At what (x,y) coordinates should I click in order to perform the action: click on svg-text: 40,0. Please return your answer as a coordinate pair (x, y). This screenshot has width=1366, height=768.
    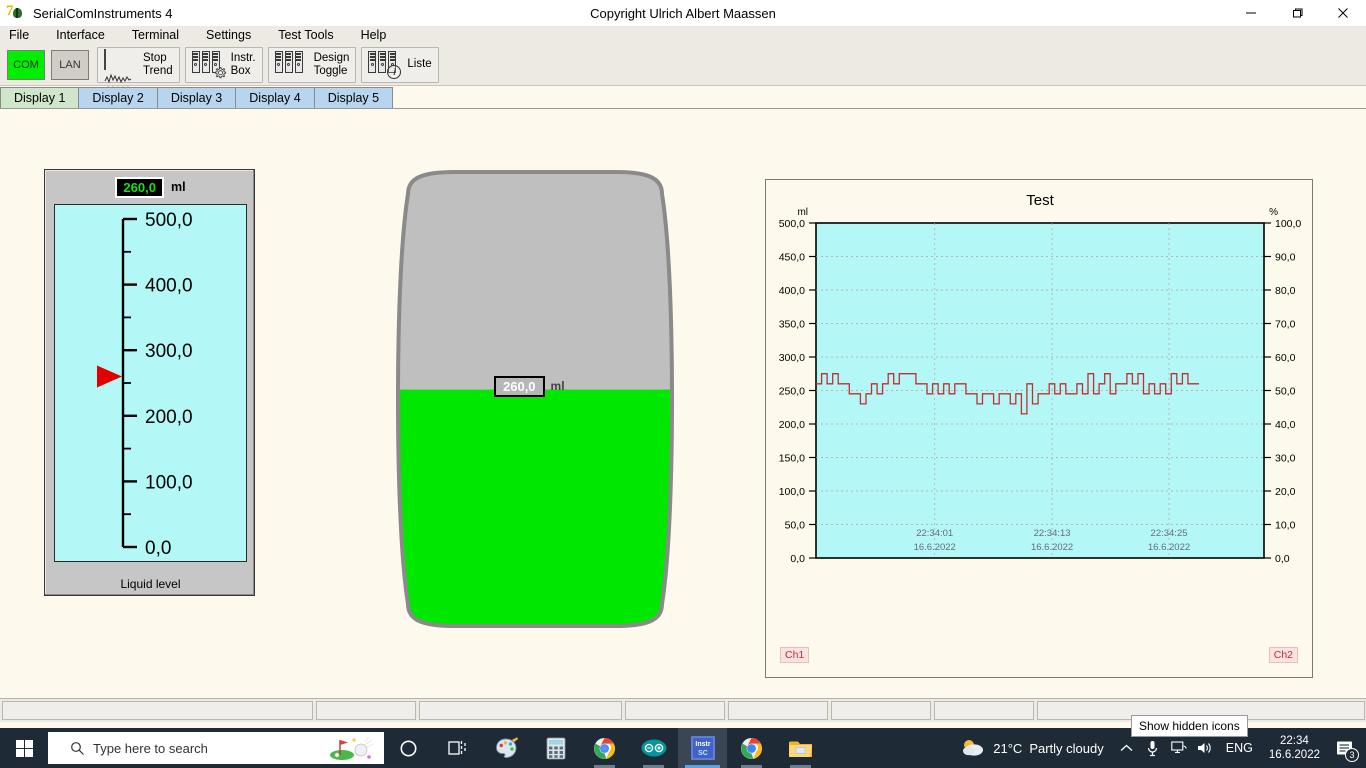
    Looking at the image, I should click on (1285, 425).